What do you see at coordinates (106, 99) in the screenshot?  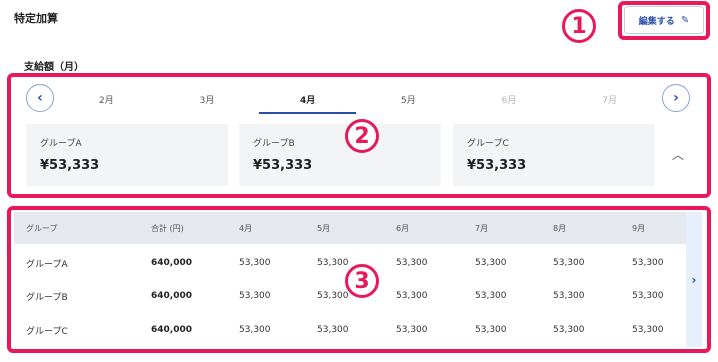 I see `tab-month-2: 2月` at bounding box center [106, 99].